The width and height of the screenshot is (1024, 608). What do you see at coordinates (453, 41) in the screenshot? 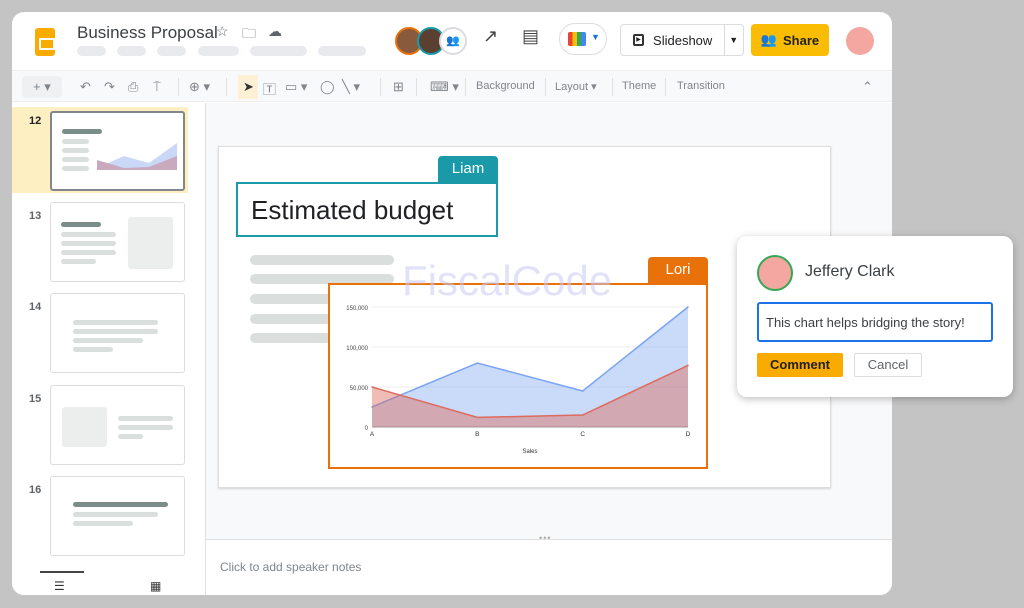
I see `chat-people-icon: 👥` at bounding box center [453, 41].